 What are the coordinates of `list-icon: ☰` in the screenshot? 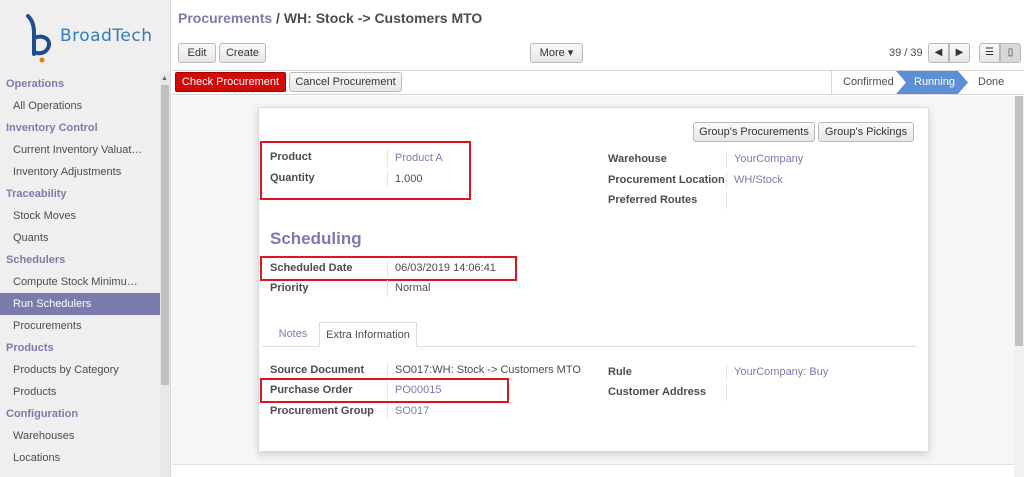 It's located at (989, 52).